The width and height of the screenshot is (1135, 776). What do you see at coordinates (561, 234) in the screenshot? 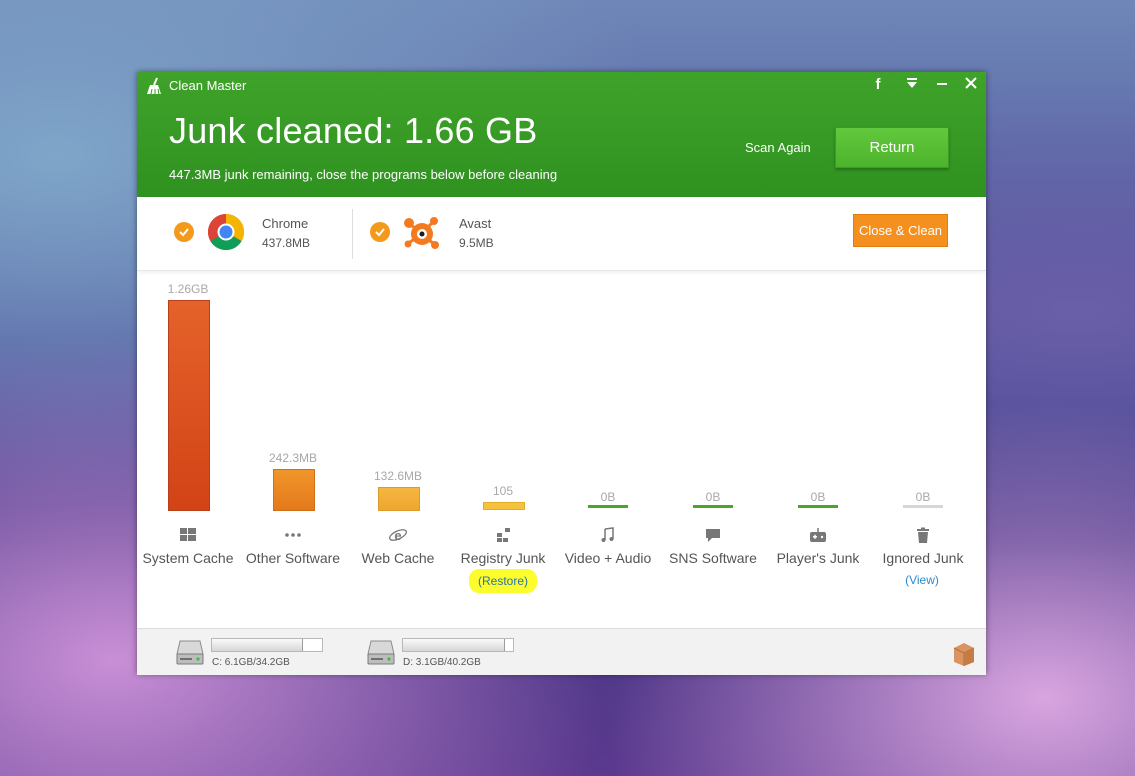
I see `running-programs-bar: Chrome 437.8MB Avast 9.5MB Close & Clean` at bounding box center [561, 234].